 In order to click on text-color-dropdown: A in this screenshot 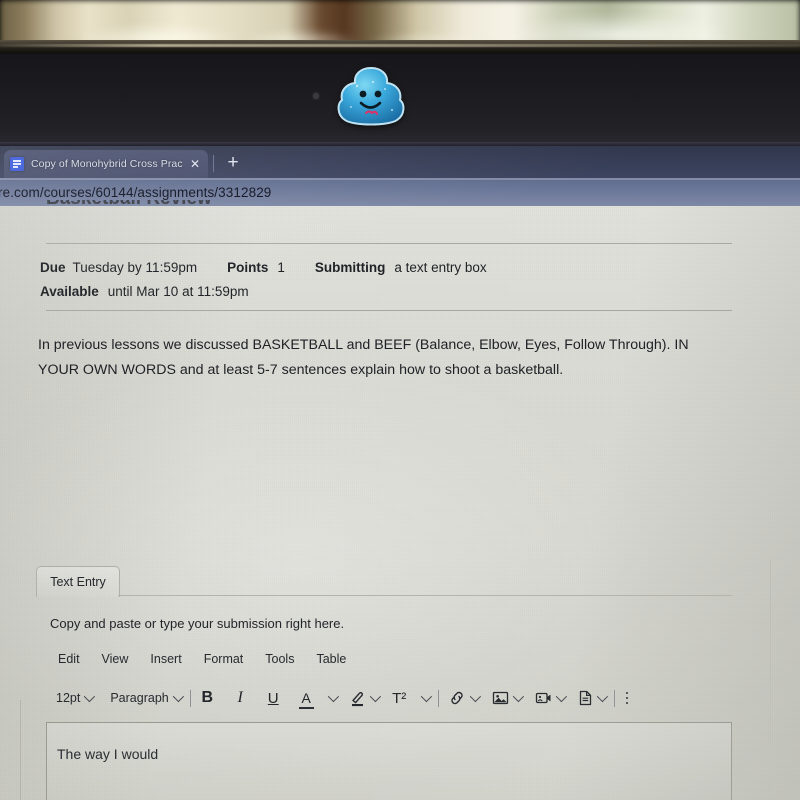, I will do `click(318, 699)`.